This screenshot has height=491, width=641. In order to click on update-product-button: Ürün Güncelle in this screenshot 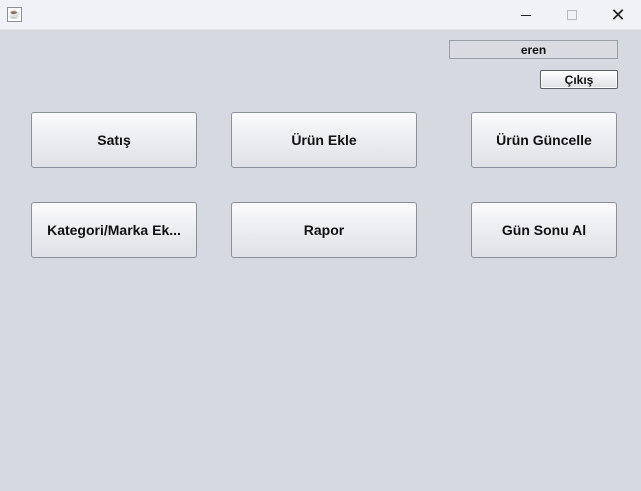, I will do `click(544, 140)`.